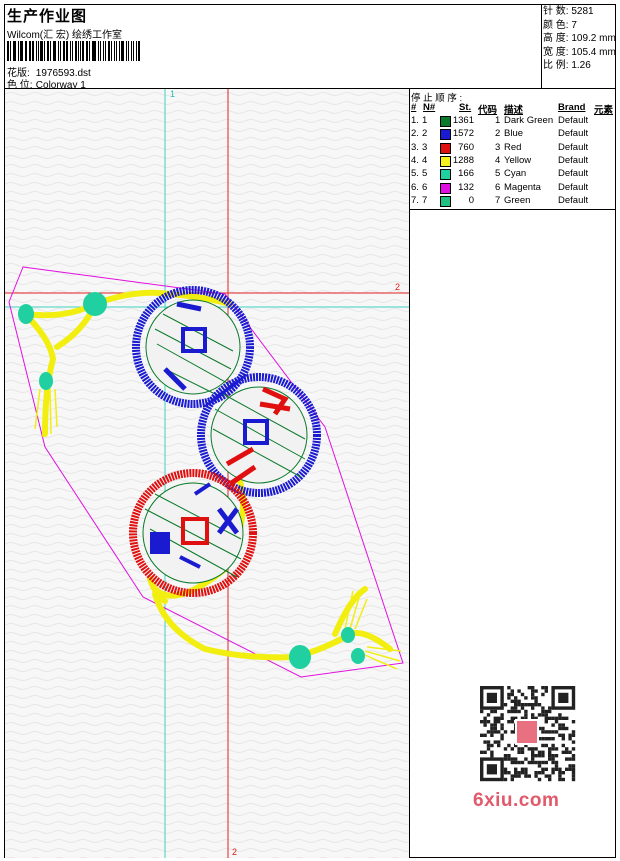 This screenshot has height=861, width=620. Describe the element at coordinates (47, 16) in the screenshot. I see `page-title: 生产作业图` at that location.